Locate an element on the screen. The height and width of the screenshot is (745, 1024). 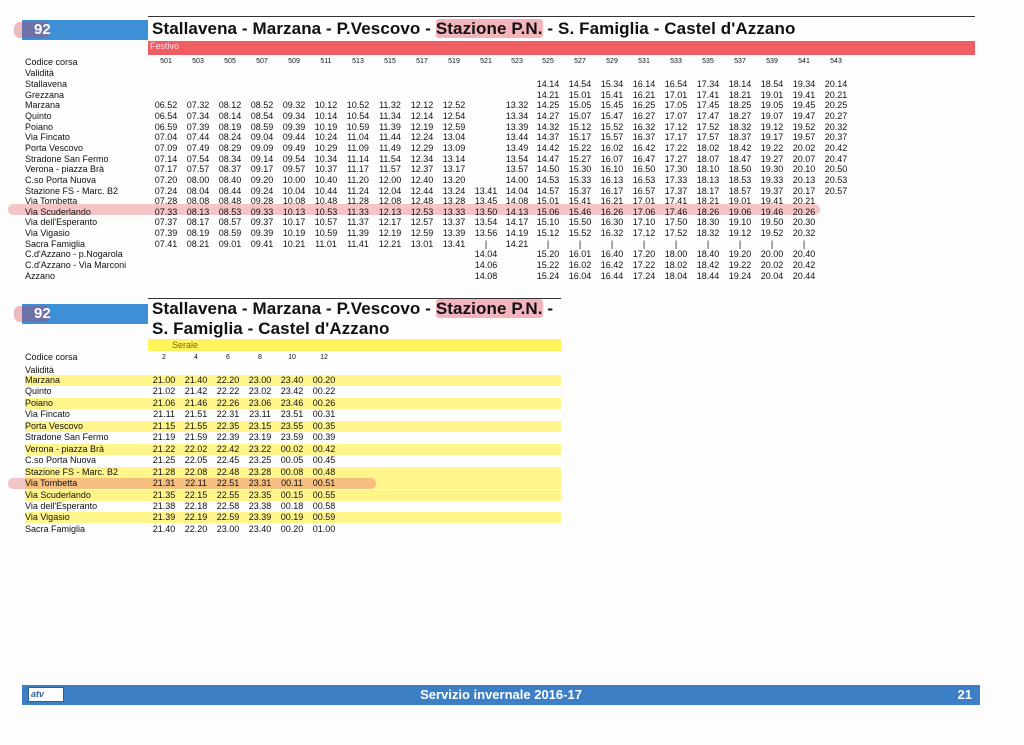
time-cell: 21.00 is located at coordinates (164, 380).